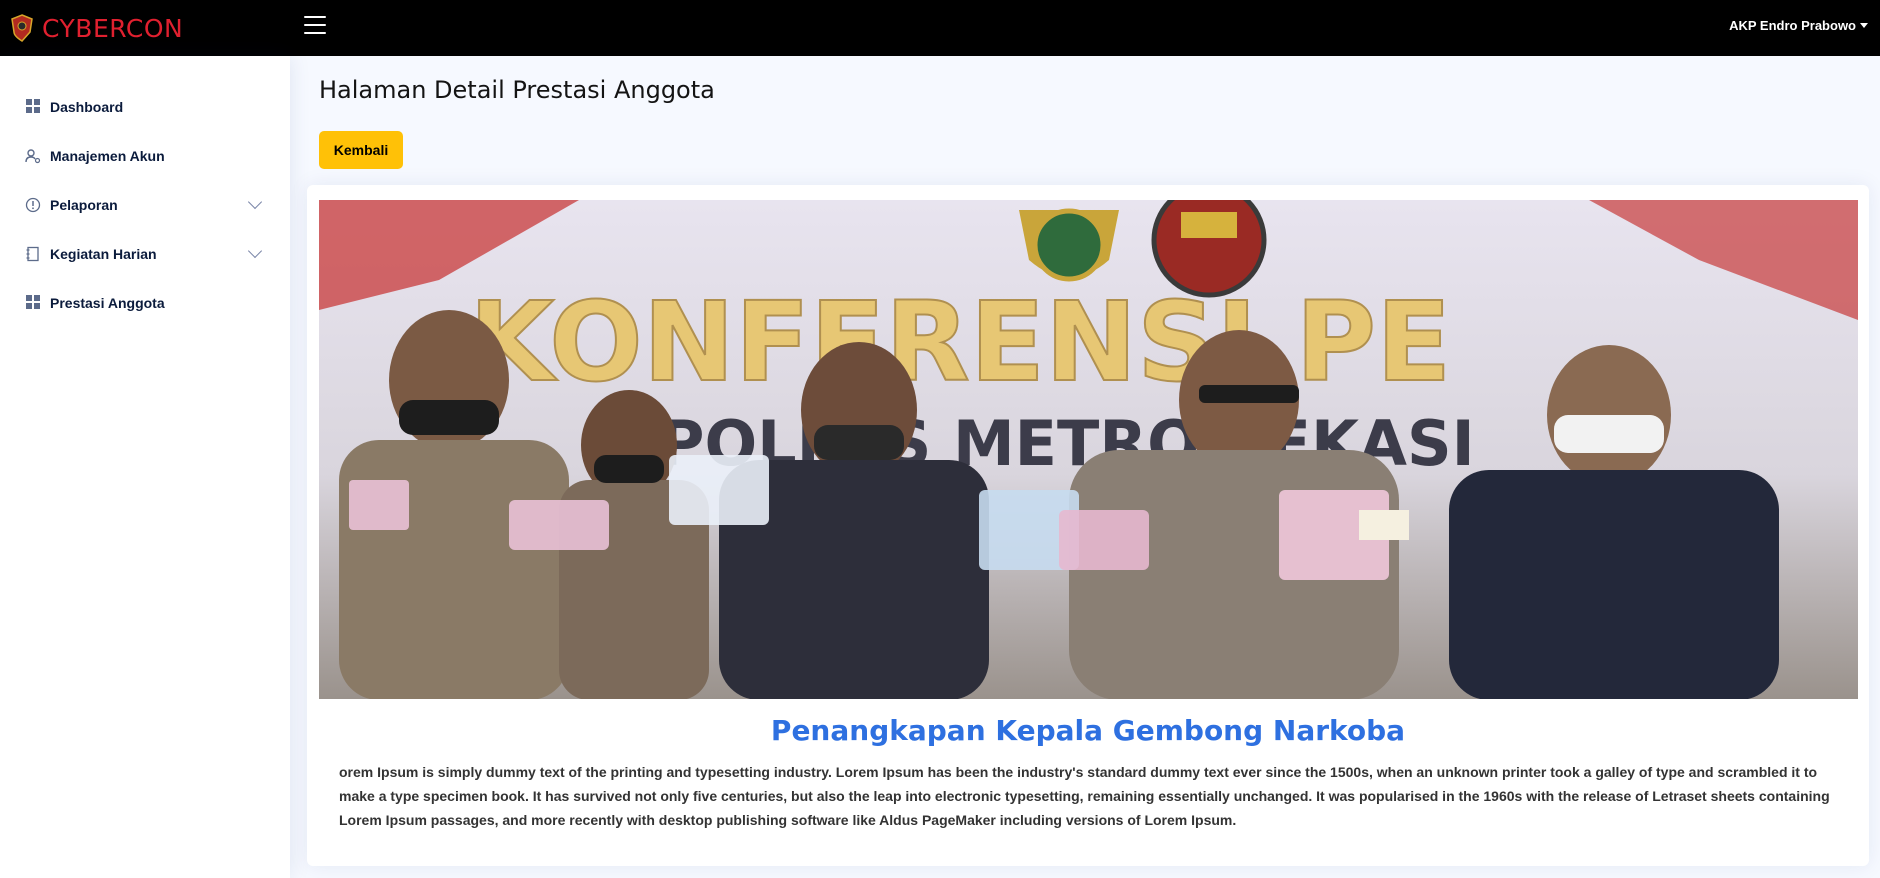  I want to click on brand-logo-link: CYBERCON, so click(145, 28).